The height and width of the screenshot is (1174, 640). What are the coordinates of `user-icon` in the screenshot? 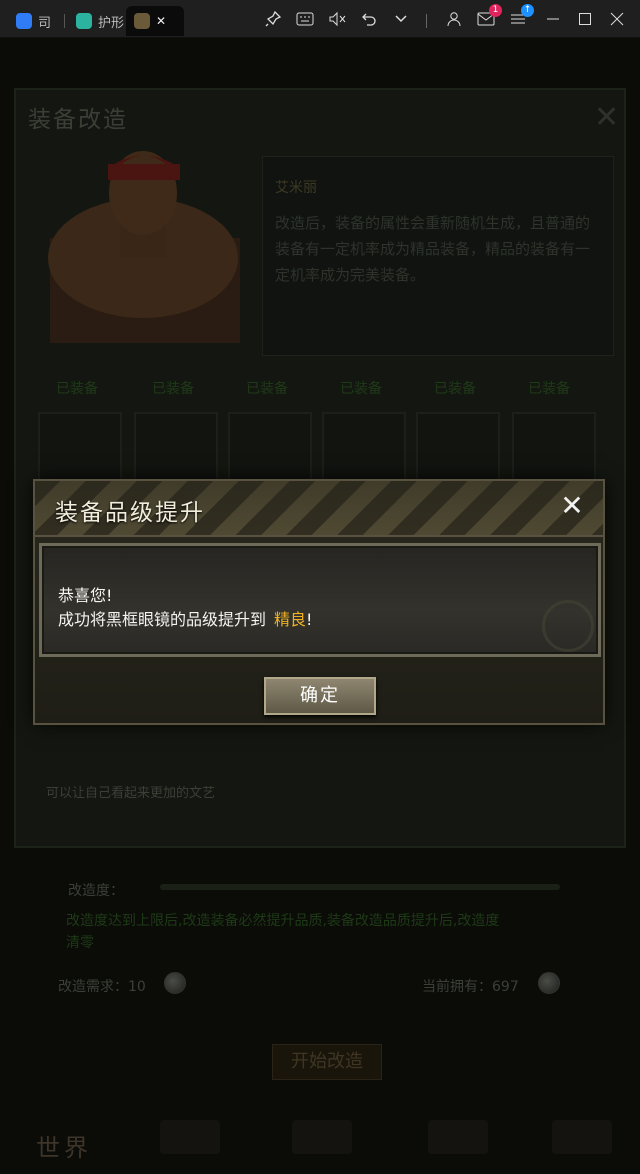 It's located at (454, 19).